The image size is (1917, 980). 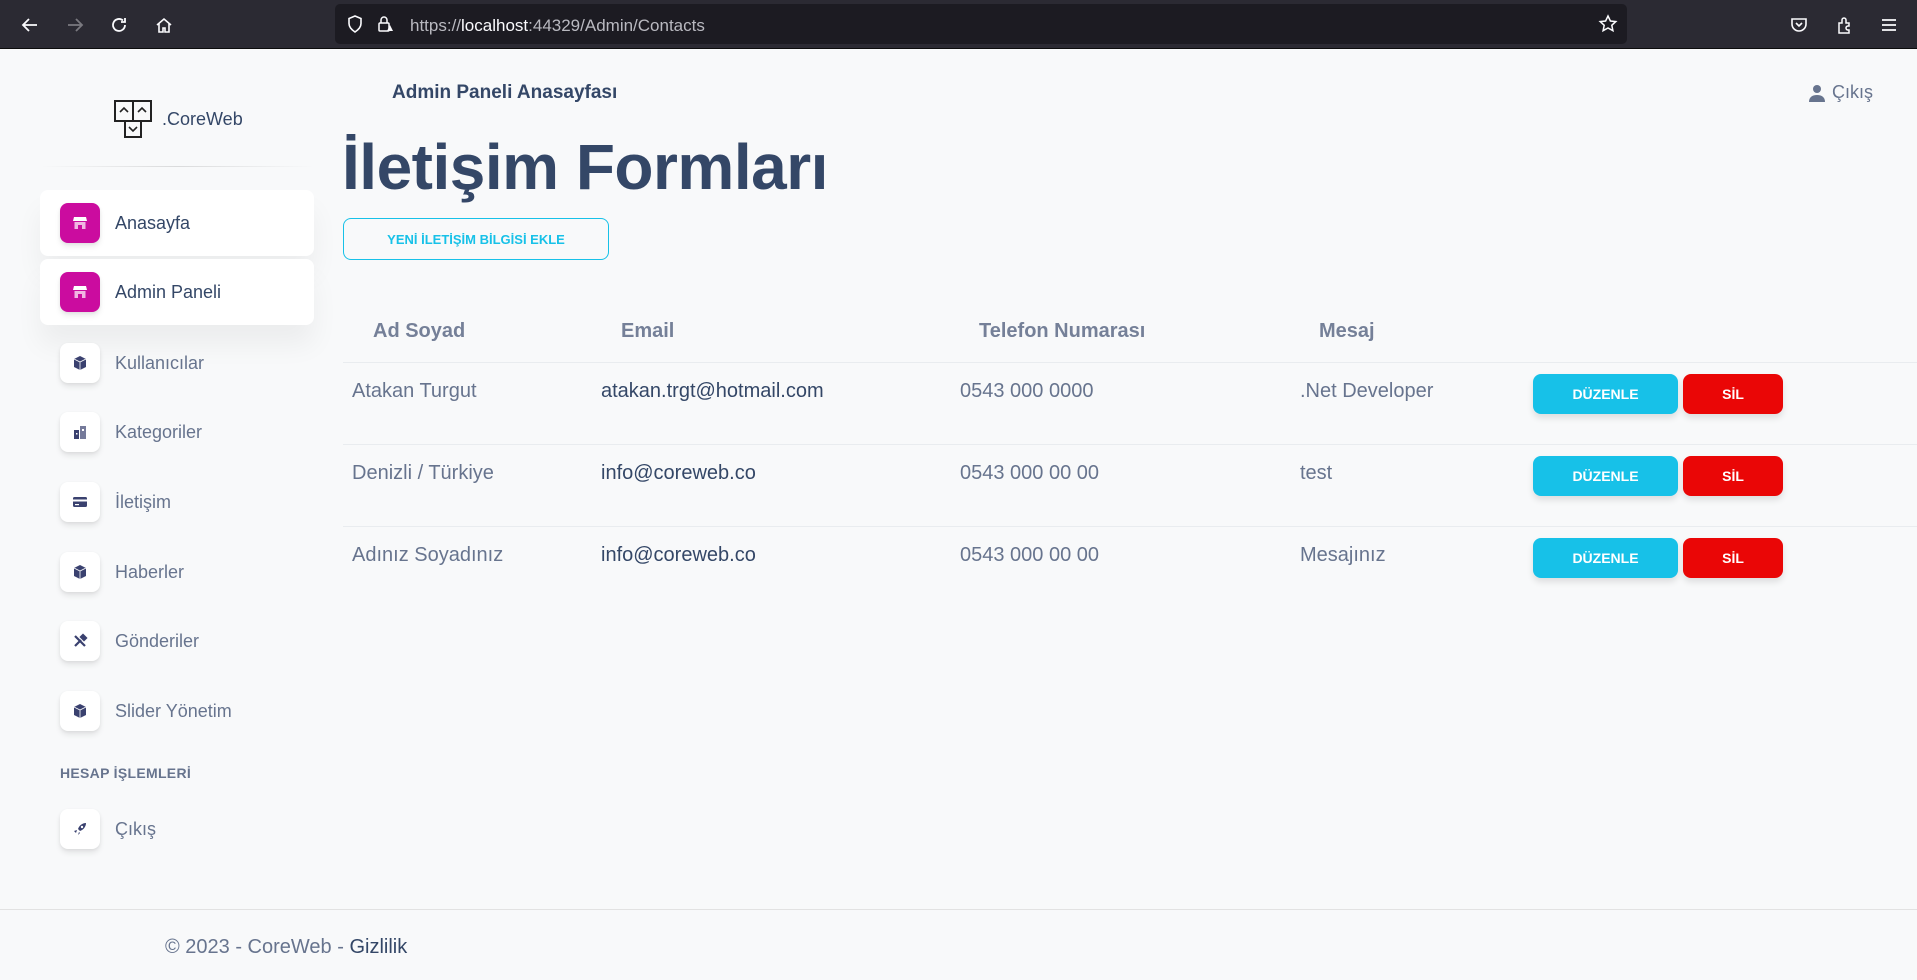 What do you see at coordinates (585, 167) in the screenshot?
I see `page-title: İletişim Formları` at bounding box center [585, 167].